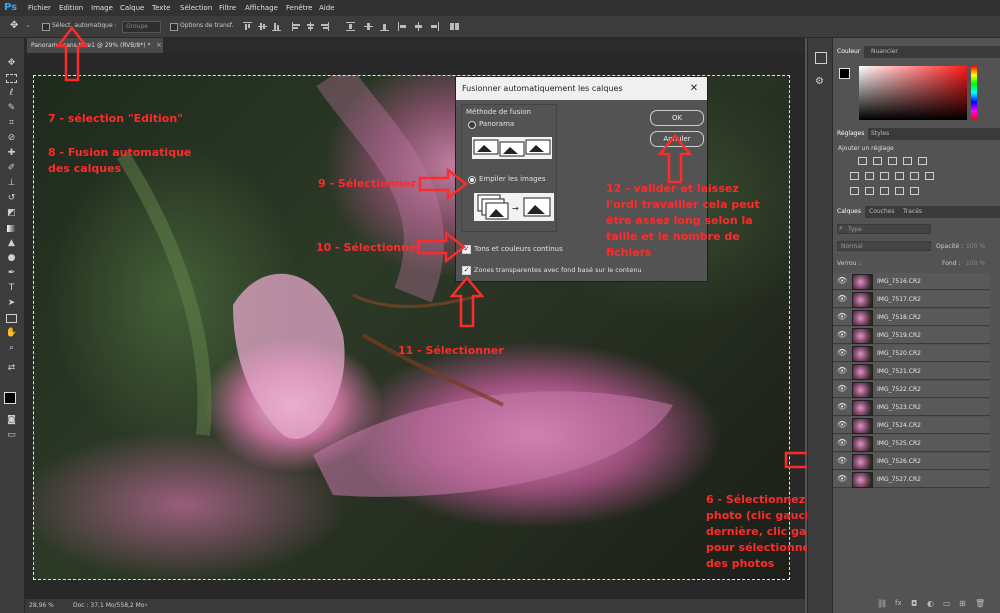 The height and width of the screenshot is (613, 1000). What do you see at coordinates (261, 8) in the screenshot?
I see `menu-view: Affichage` at bounding box center [261, 8].